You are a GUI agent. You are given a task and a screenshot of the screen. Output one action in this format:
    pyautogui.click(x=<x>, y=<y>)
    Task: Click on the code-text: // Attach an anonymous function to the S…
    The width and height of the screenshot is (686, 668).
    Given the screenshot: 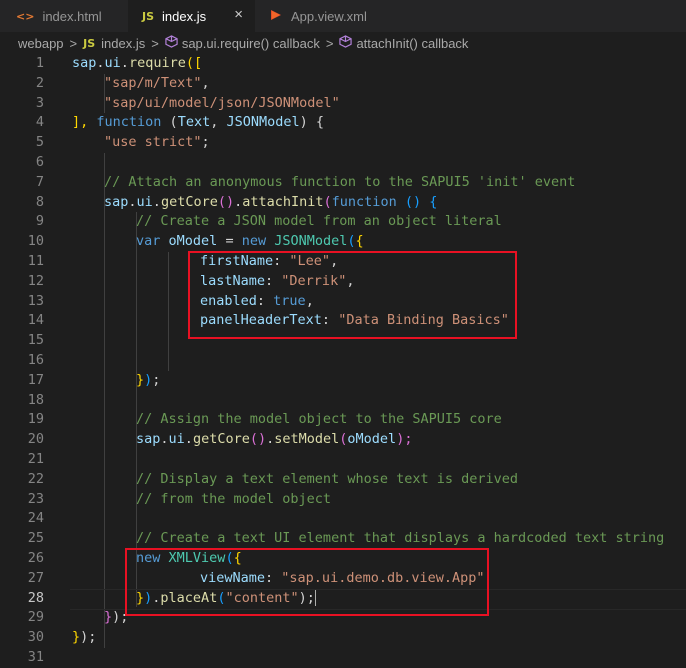 What is the action you would take?
    pyautogui.click(x=339, y=183)
    